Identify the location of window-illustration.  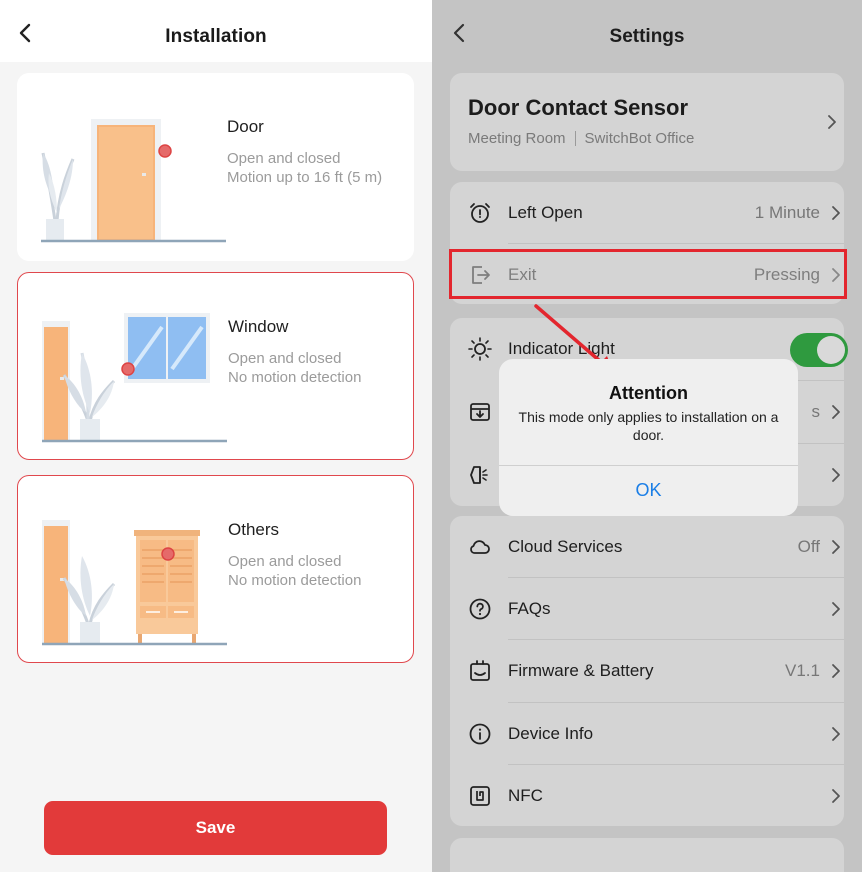
(134, 378).